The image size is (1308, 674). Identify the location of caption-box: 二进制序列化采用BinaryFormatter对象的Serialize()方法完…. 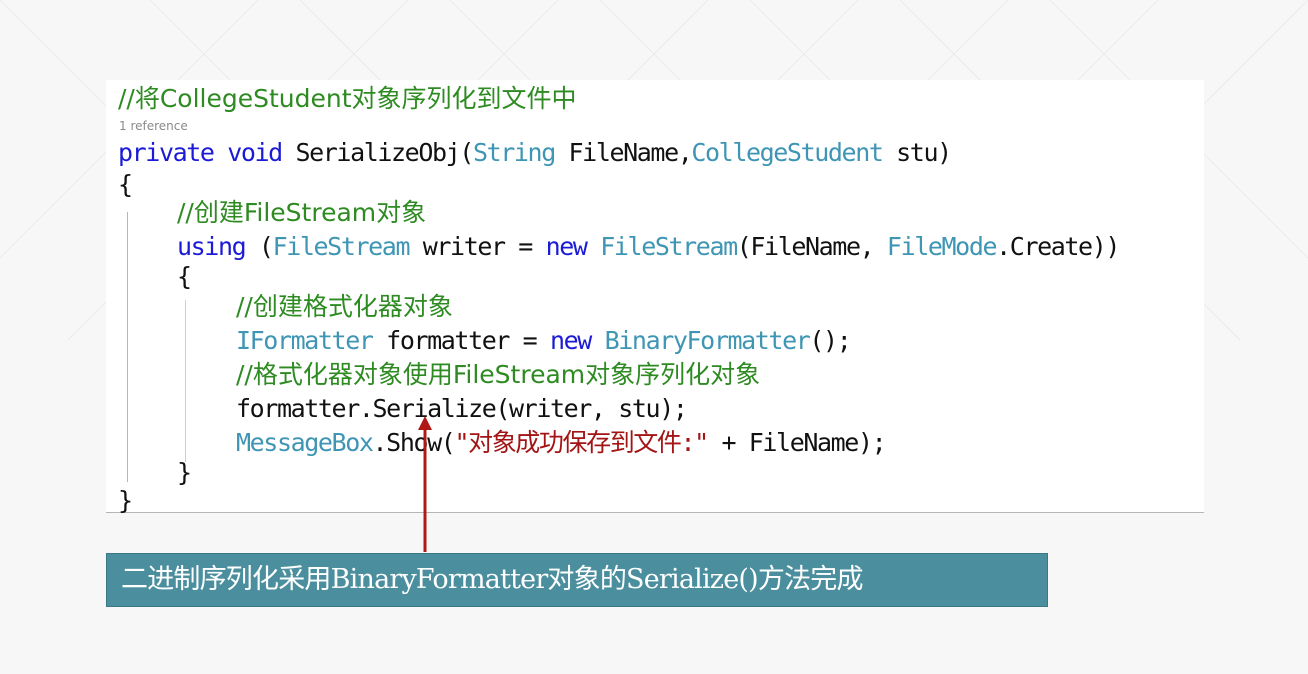
(577, 580).